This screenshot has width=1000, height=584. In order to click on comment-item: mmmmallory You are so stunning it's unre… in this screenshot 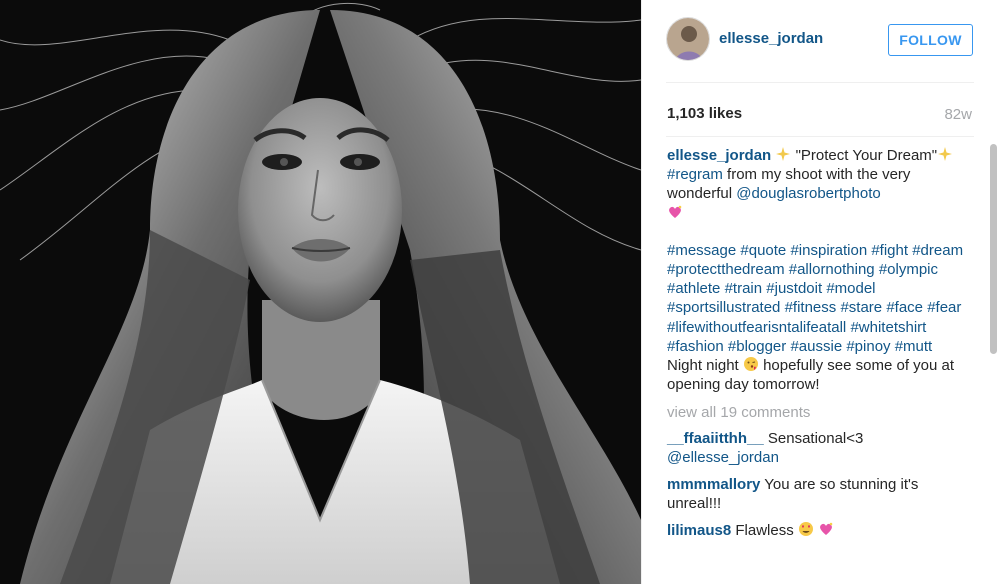, I will do `click(817, 494)`.